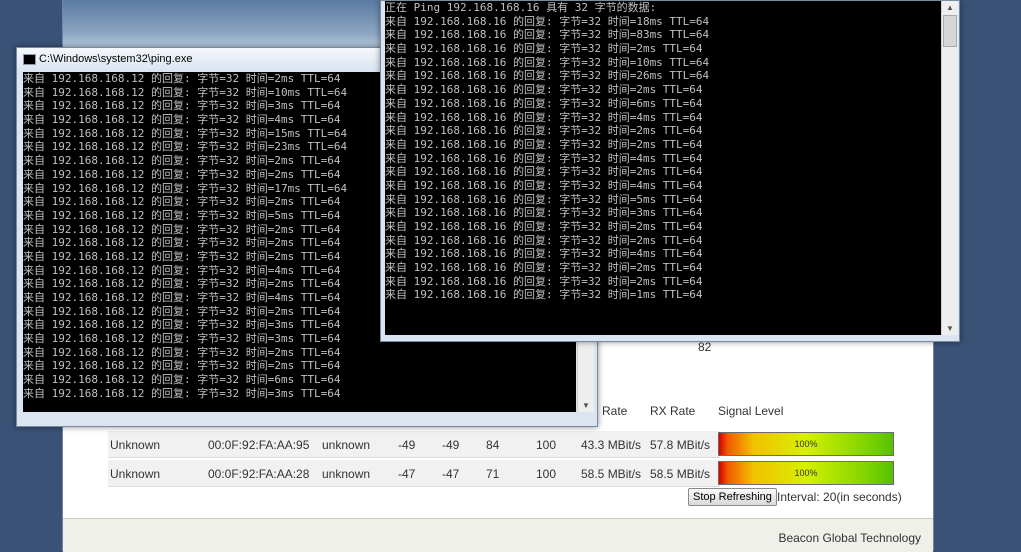  I want to click on scroll-thumb, so click(950, 31).